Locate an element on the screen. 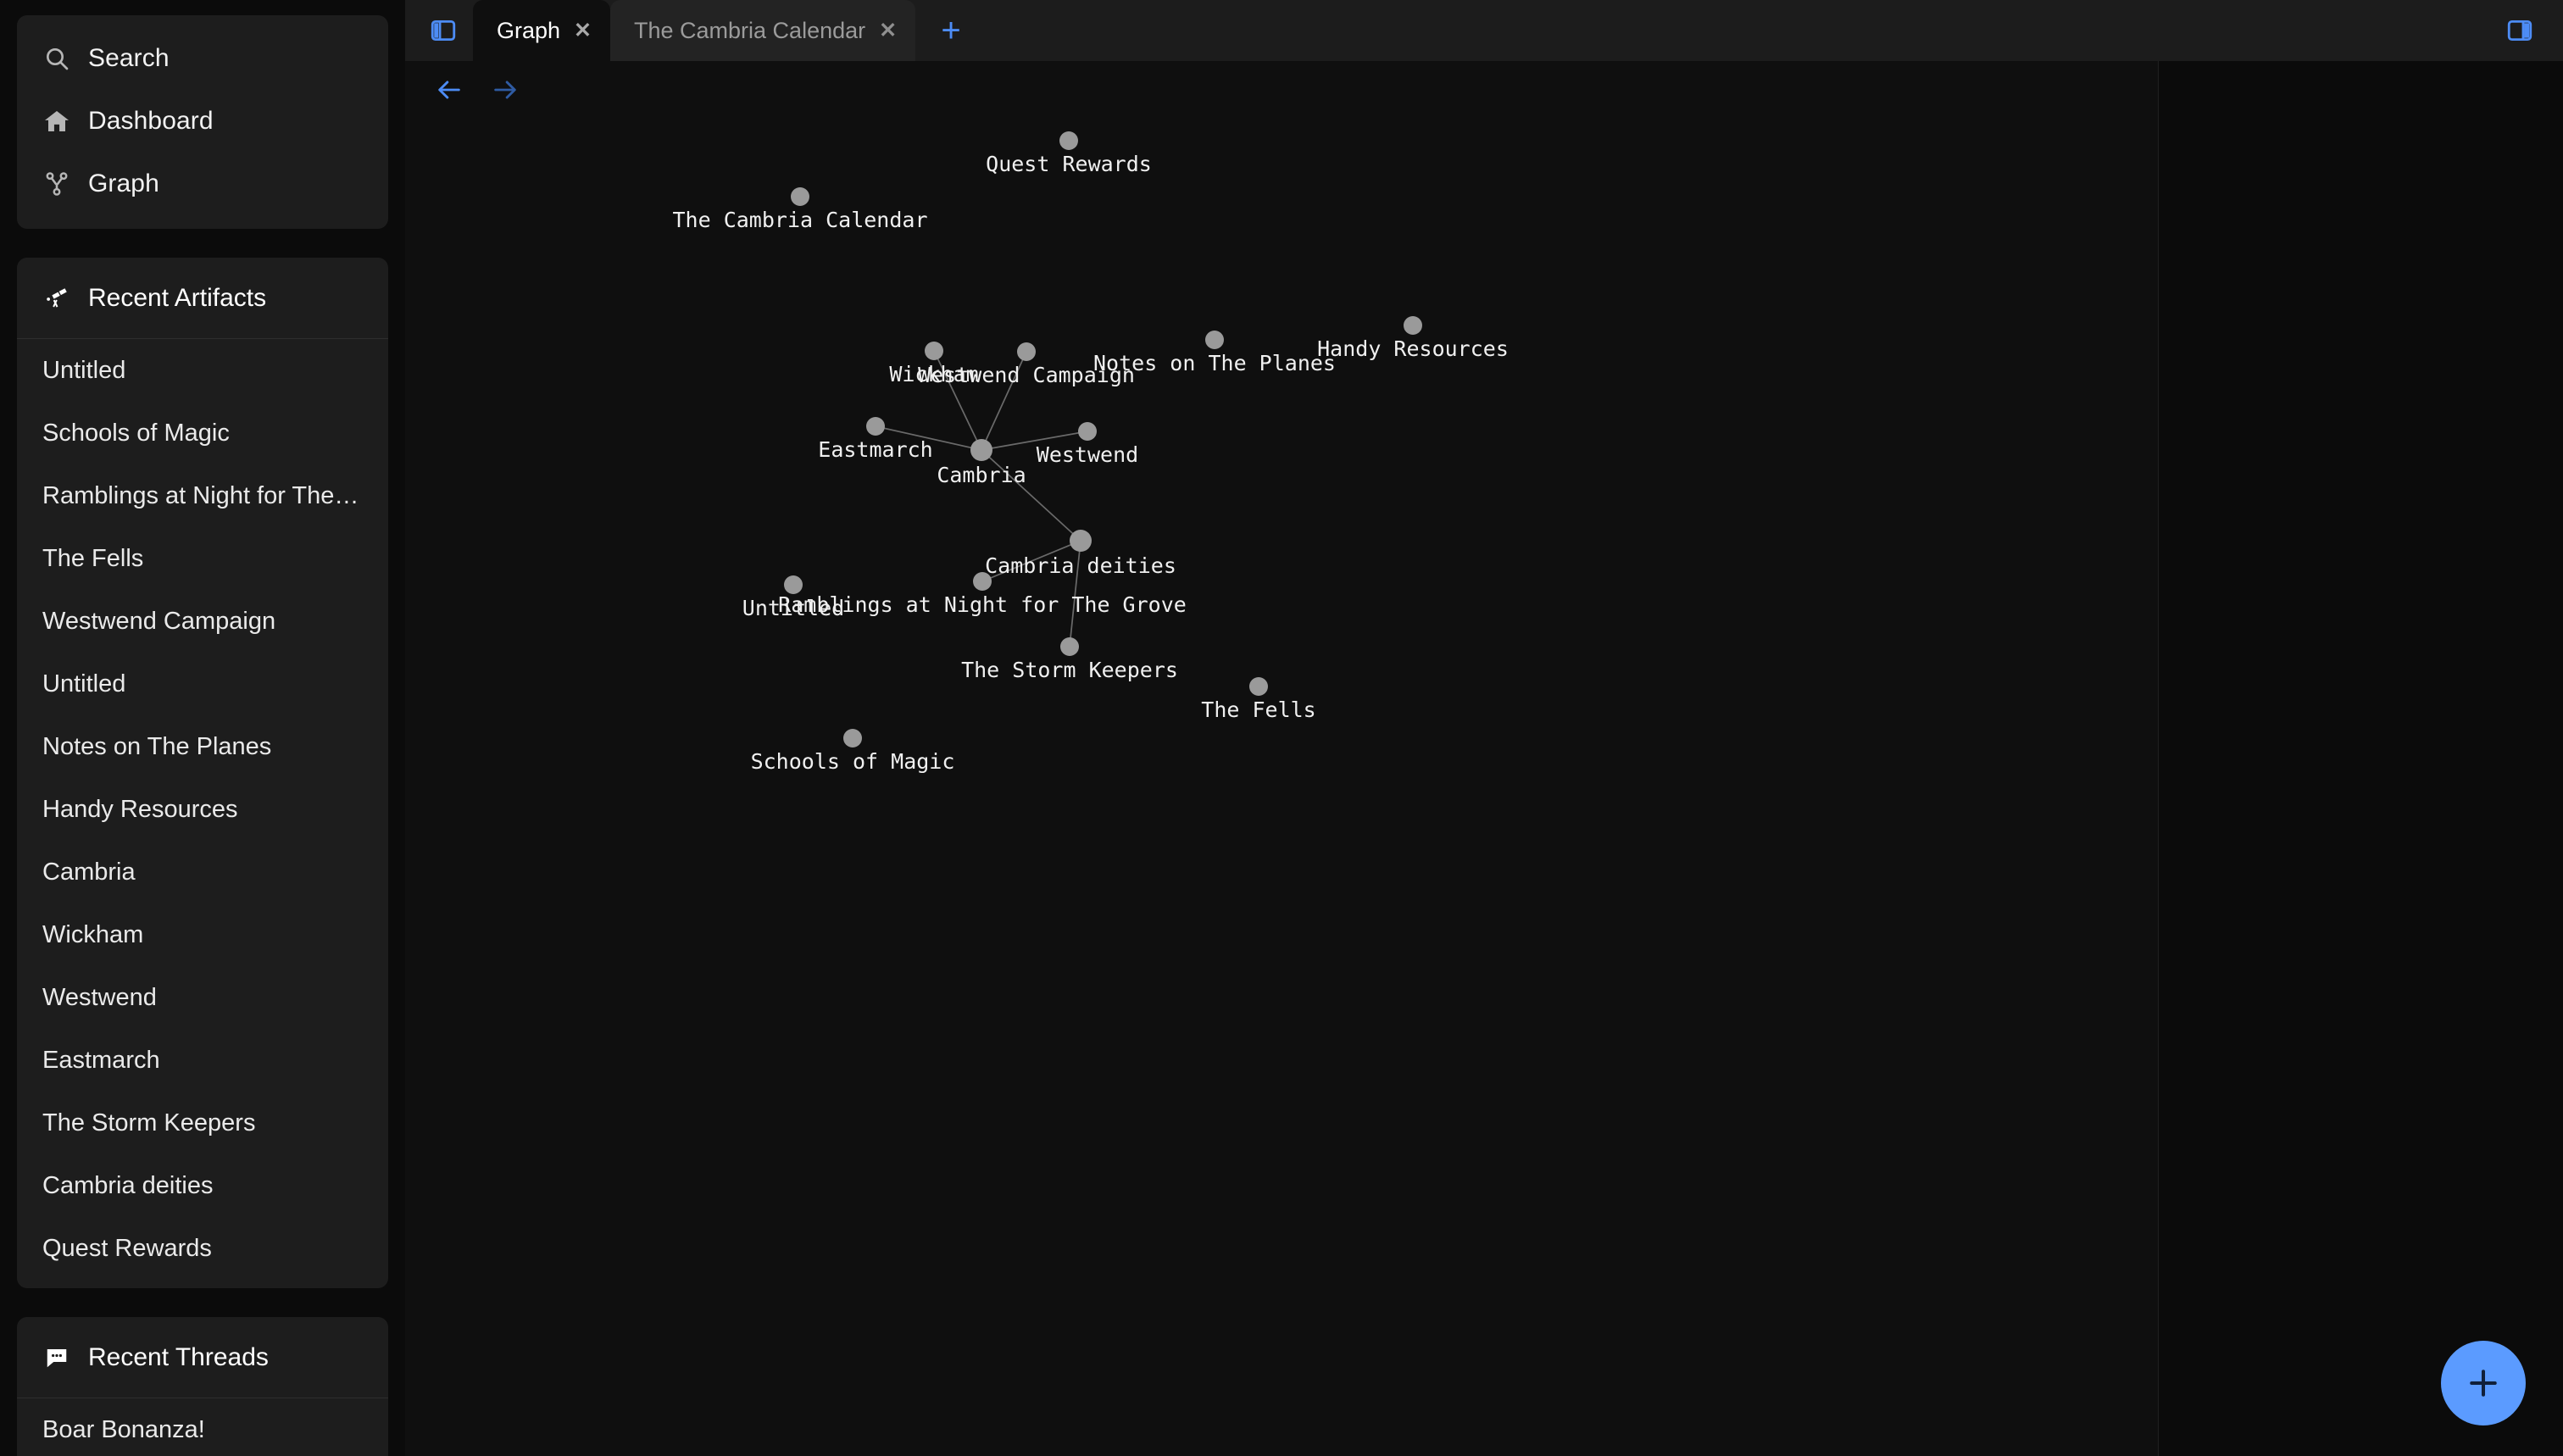 The width and height of the screenshot is (2563, 1456). artifact-label: Westwend is located at coordinates (99, 997).